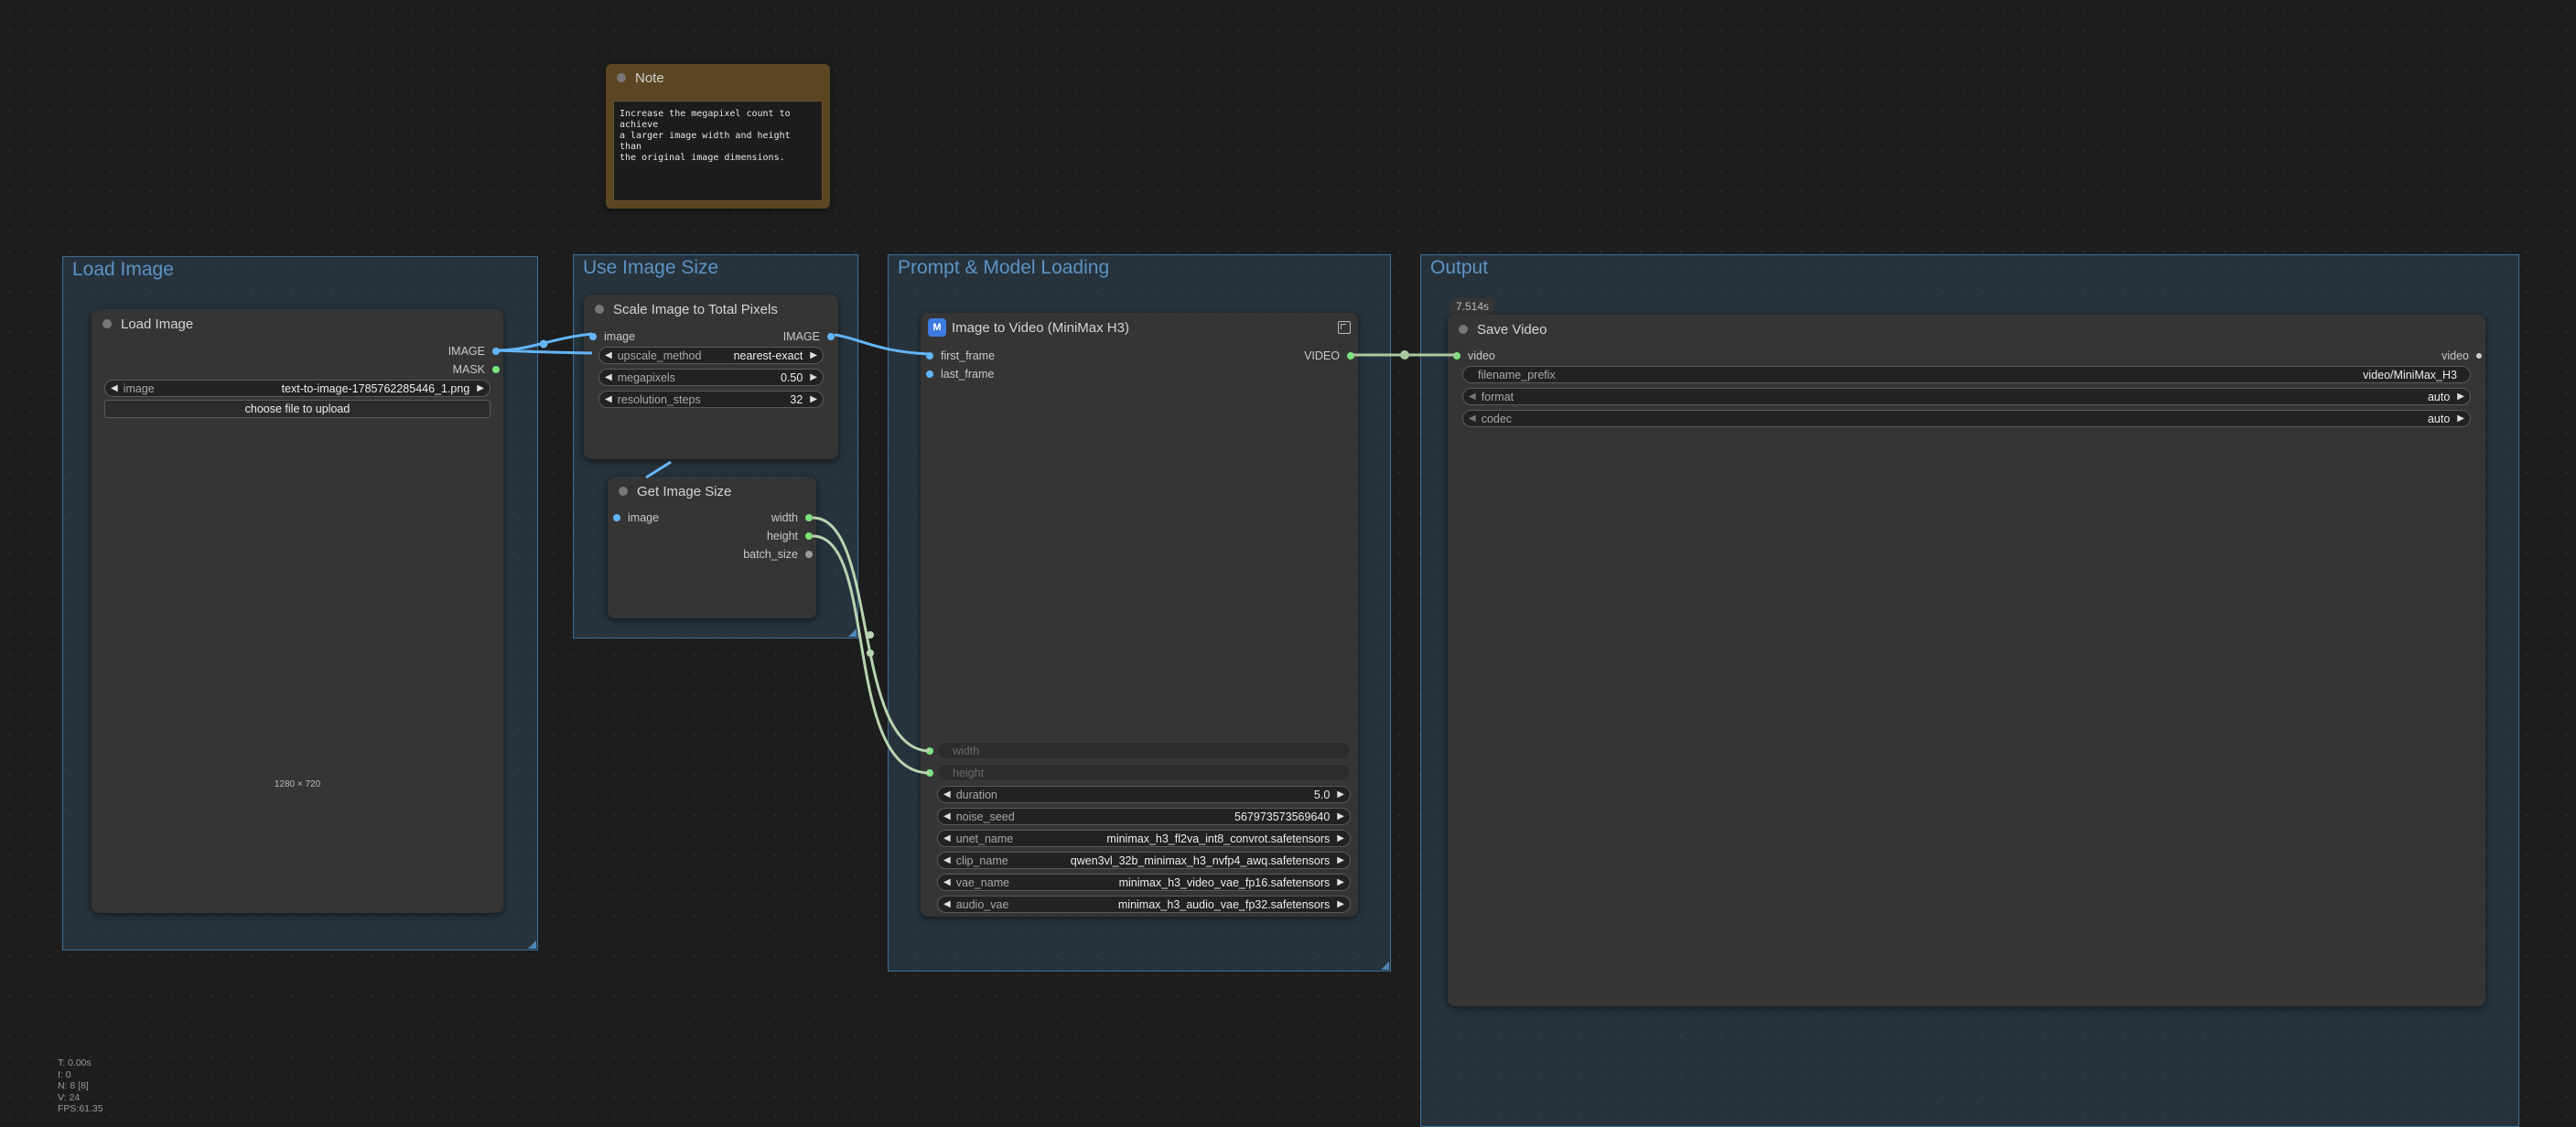  What do you see at coordinates (73, 1086) in the screenshot?
I see `stat-nodes: N: 8 [8]` at bounding box center [73, 1086].